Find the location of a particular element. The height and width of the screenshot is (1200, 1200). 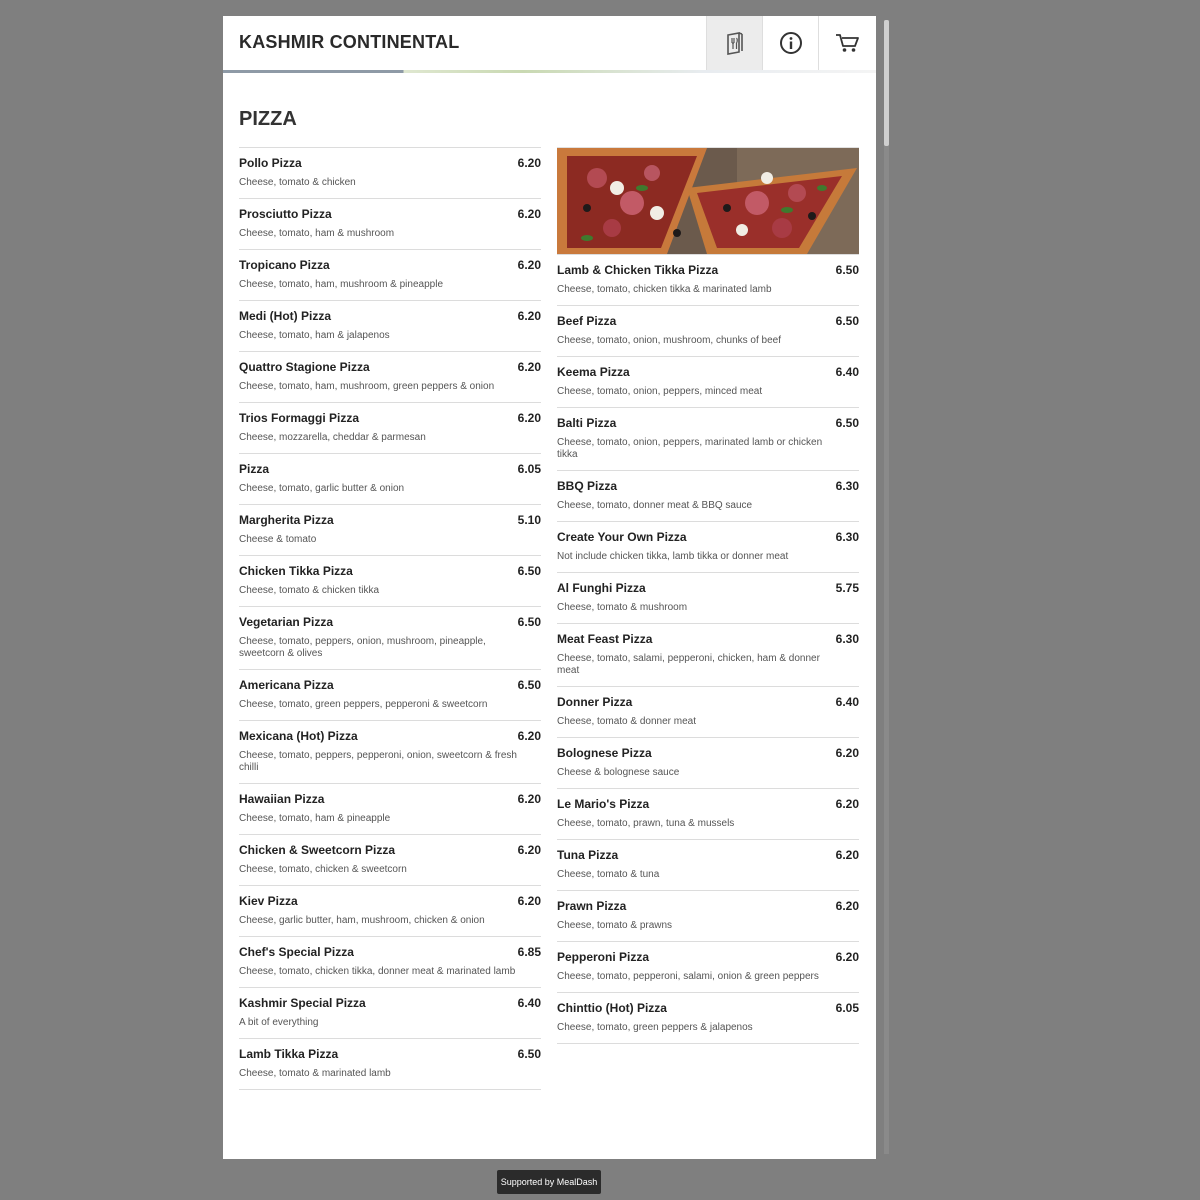

menu-item-header: Hawaiian Pizza 6.20 is located at coordinates (390, 799).